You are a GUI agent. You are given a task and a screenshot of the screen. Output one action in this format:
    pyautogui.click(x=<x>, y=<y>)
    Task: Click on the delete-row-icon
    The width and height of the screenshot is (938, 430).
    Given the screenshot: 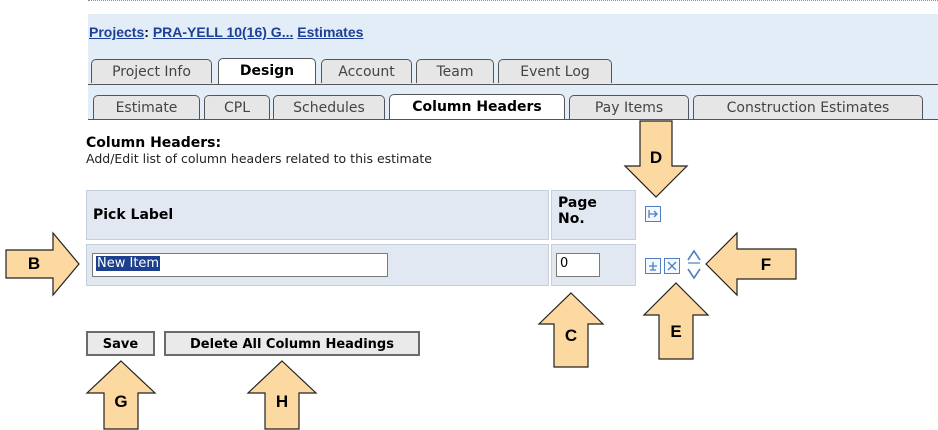 What is the action you would take?
    pyautogui.click(x=672, y=266)
    